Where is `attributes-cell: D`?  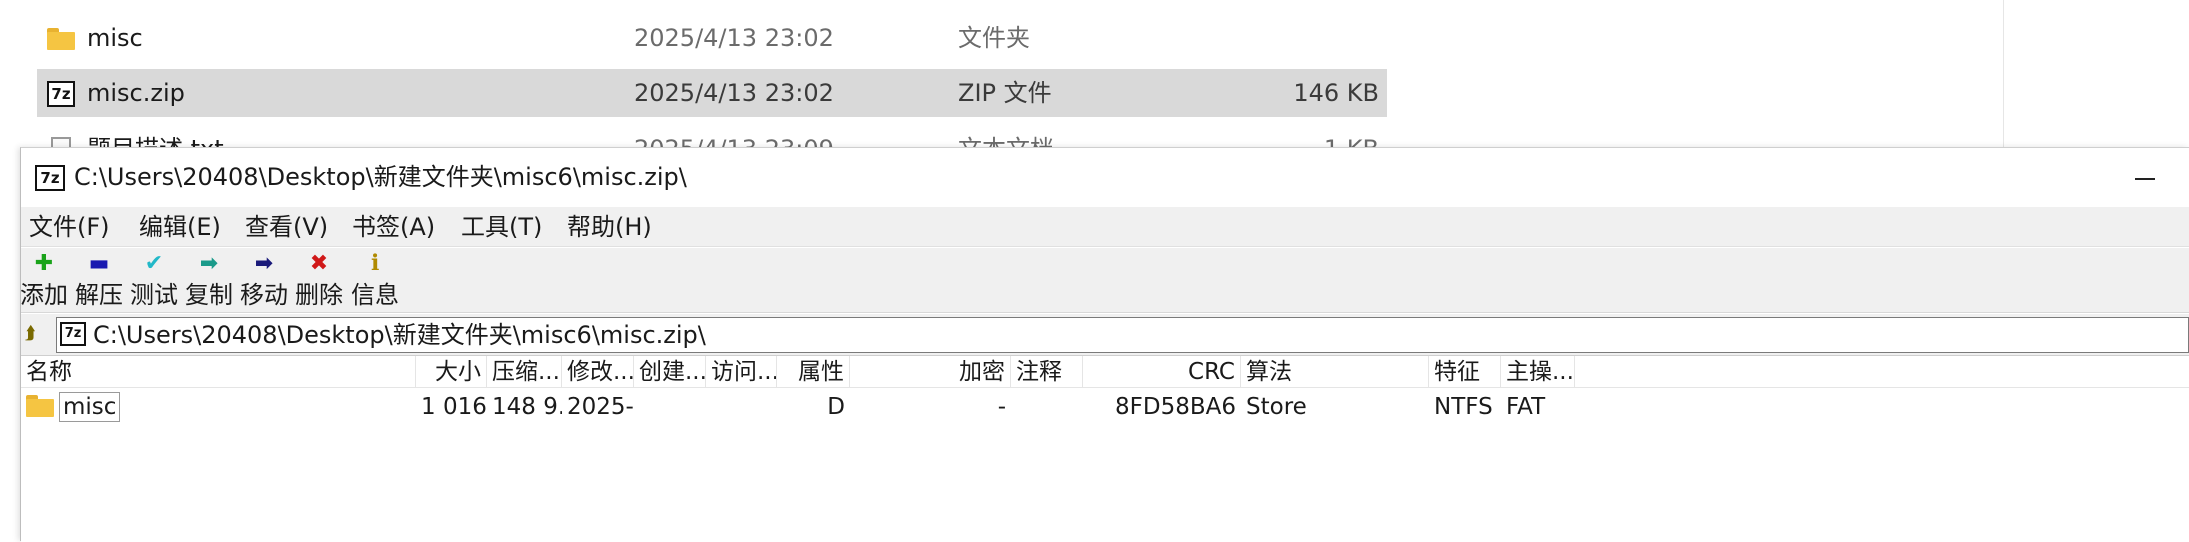 attributes-cell: D is located at coordinates (836, 407).